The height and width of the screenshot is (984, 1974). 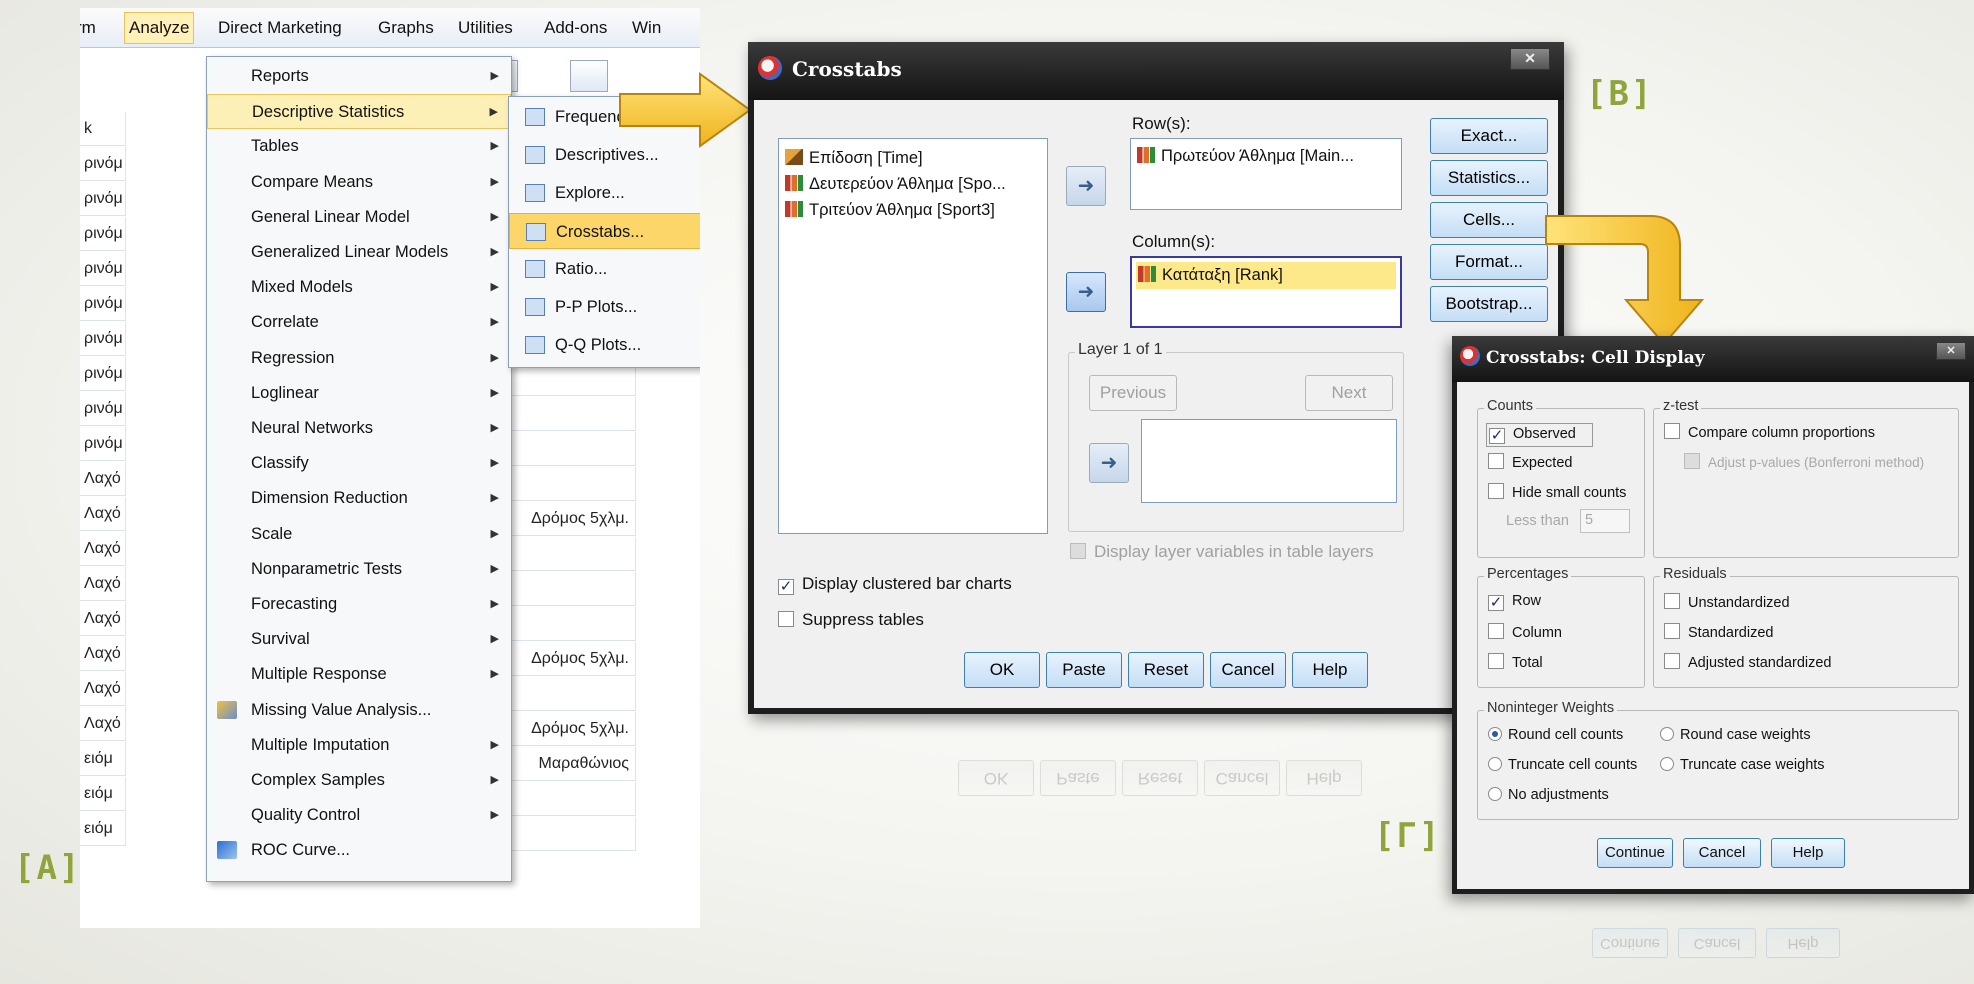 I want to click on analyze-menu-item: Quality Control ▶, so click(x=359, y=815).